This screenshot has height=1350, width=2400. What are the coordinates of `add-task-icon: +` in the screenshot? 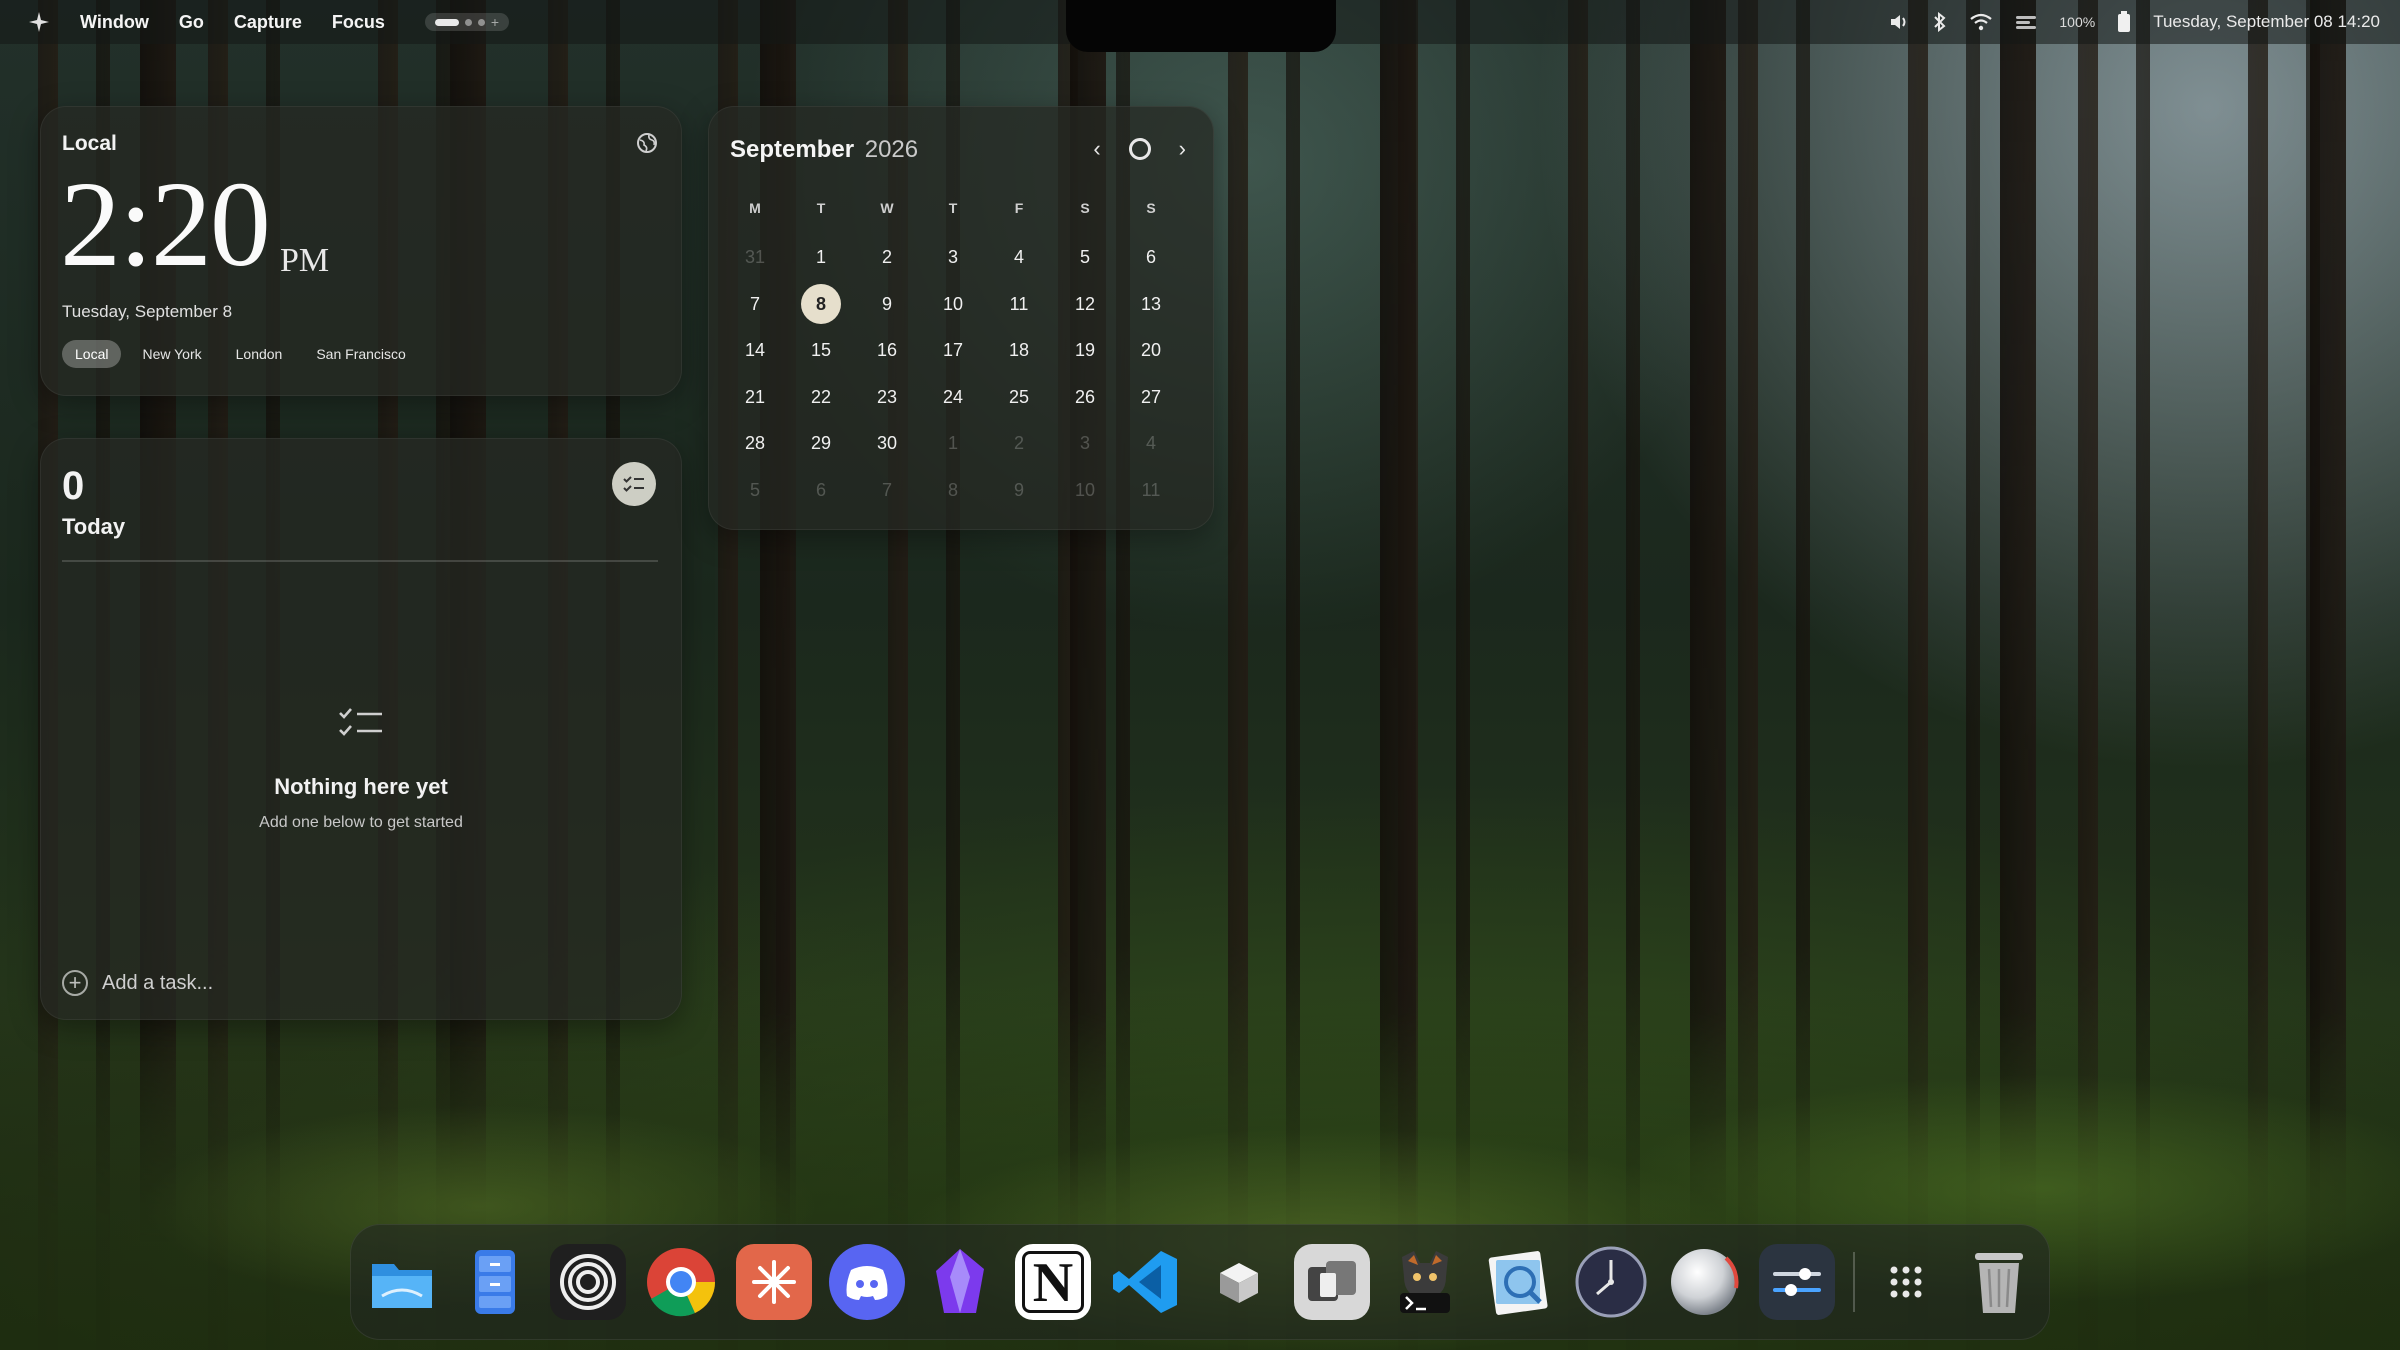 It's located at (75, 983).